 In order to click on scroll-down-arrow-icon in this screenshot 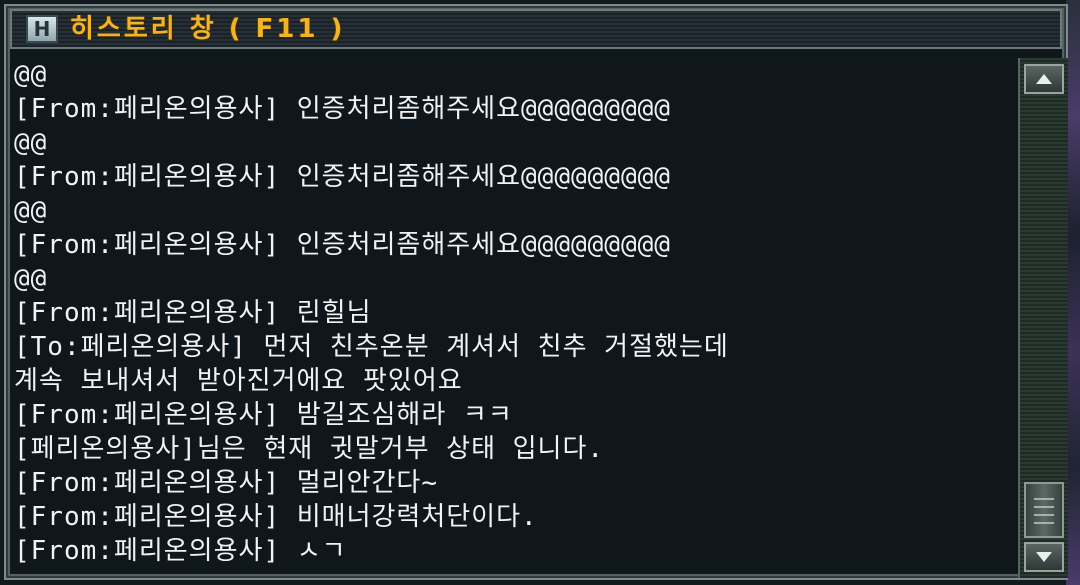, I will do `click(1044, 557)`.